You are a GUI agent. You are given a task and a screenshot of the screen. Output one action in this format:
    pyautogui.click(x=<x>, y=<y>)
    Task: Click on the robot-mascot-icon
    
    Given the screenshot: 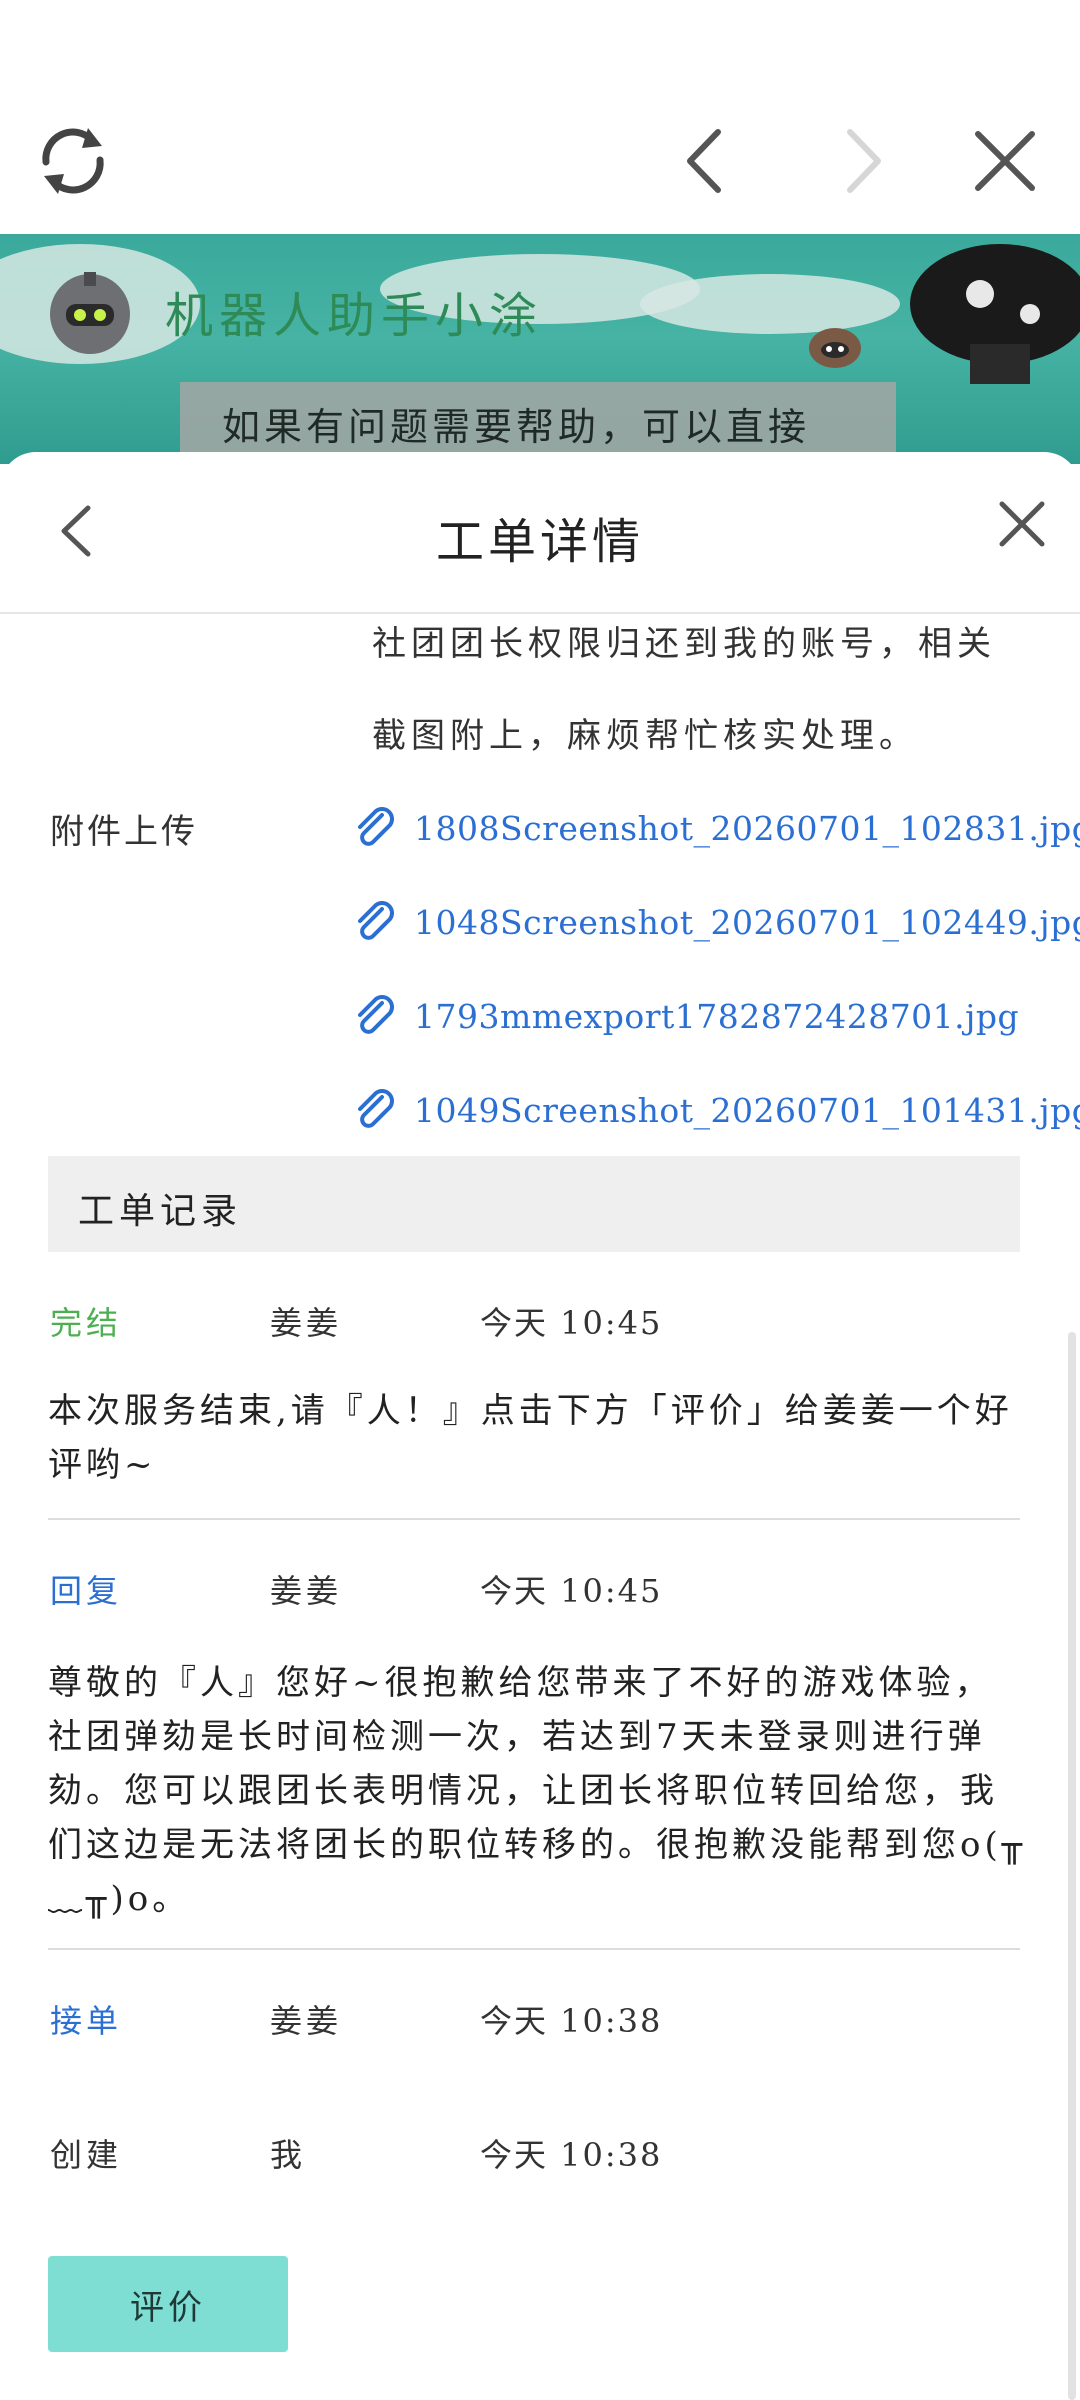 What is the action you would take?
    pyautogui.click(x=90, y=314)
    